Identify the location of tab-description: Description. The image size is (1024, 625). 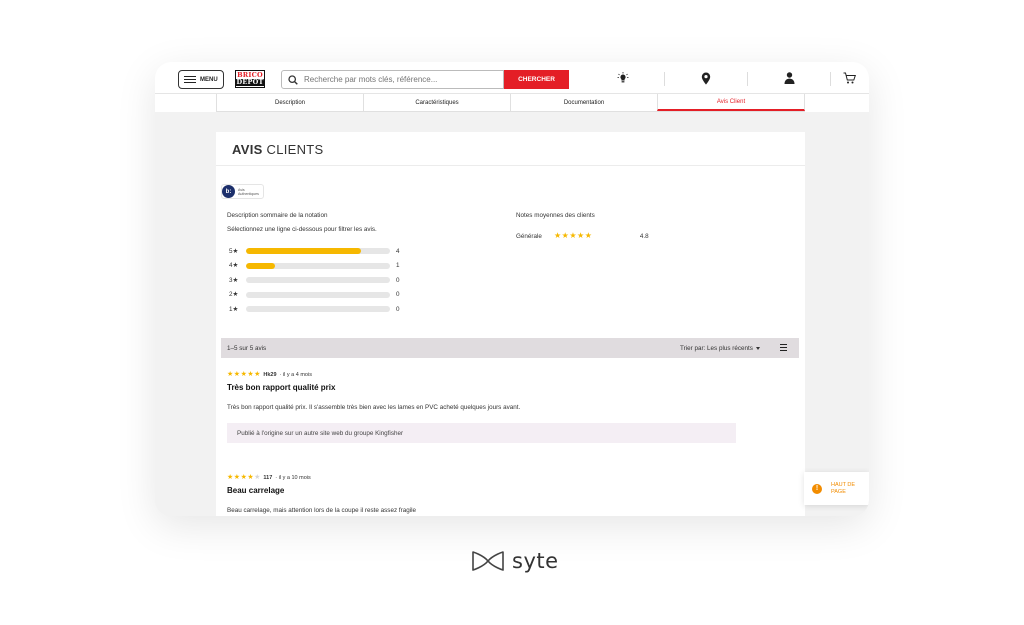
(289, 102).